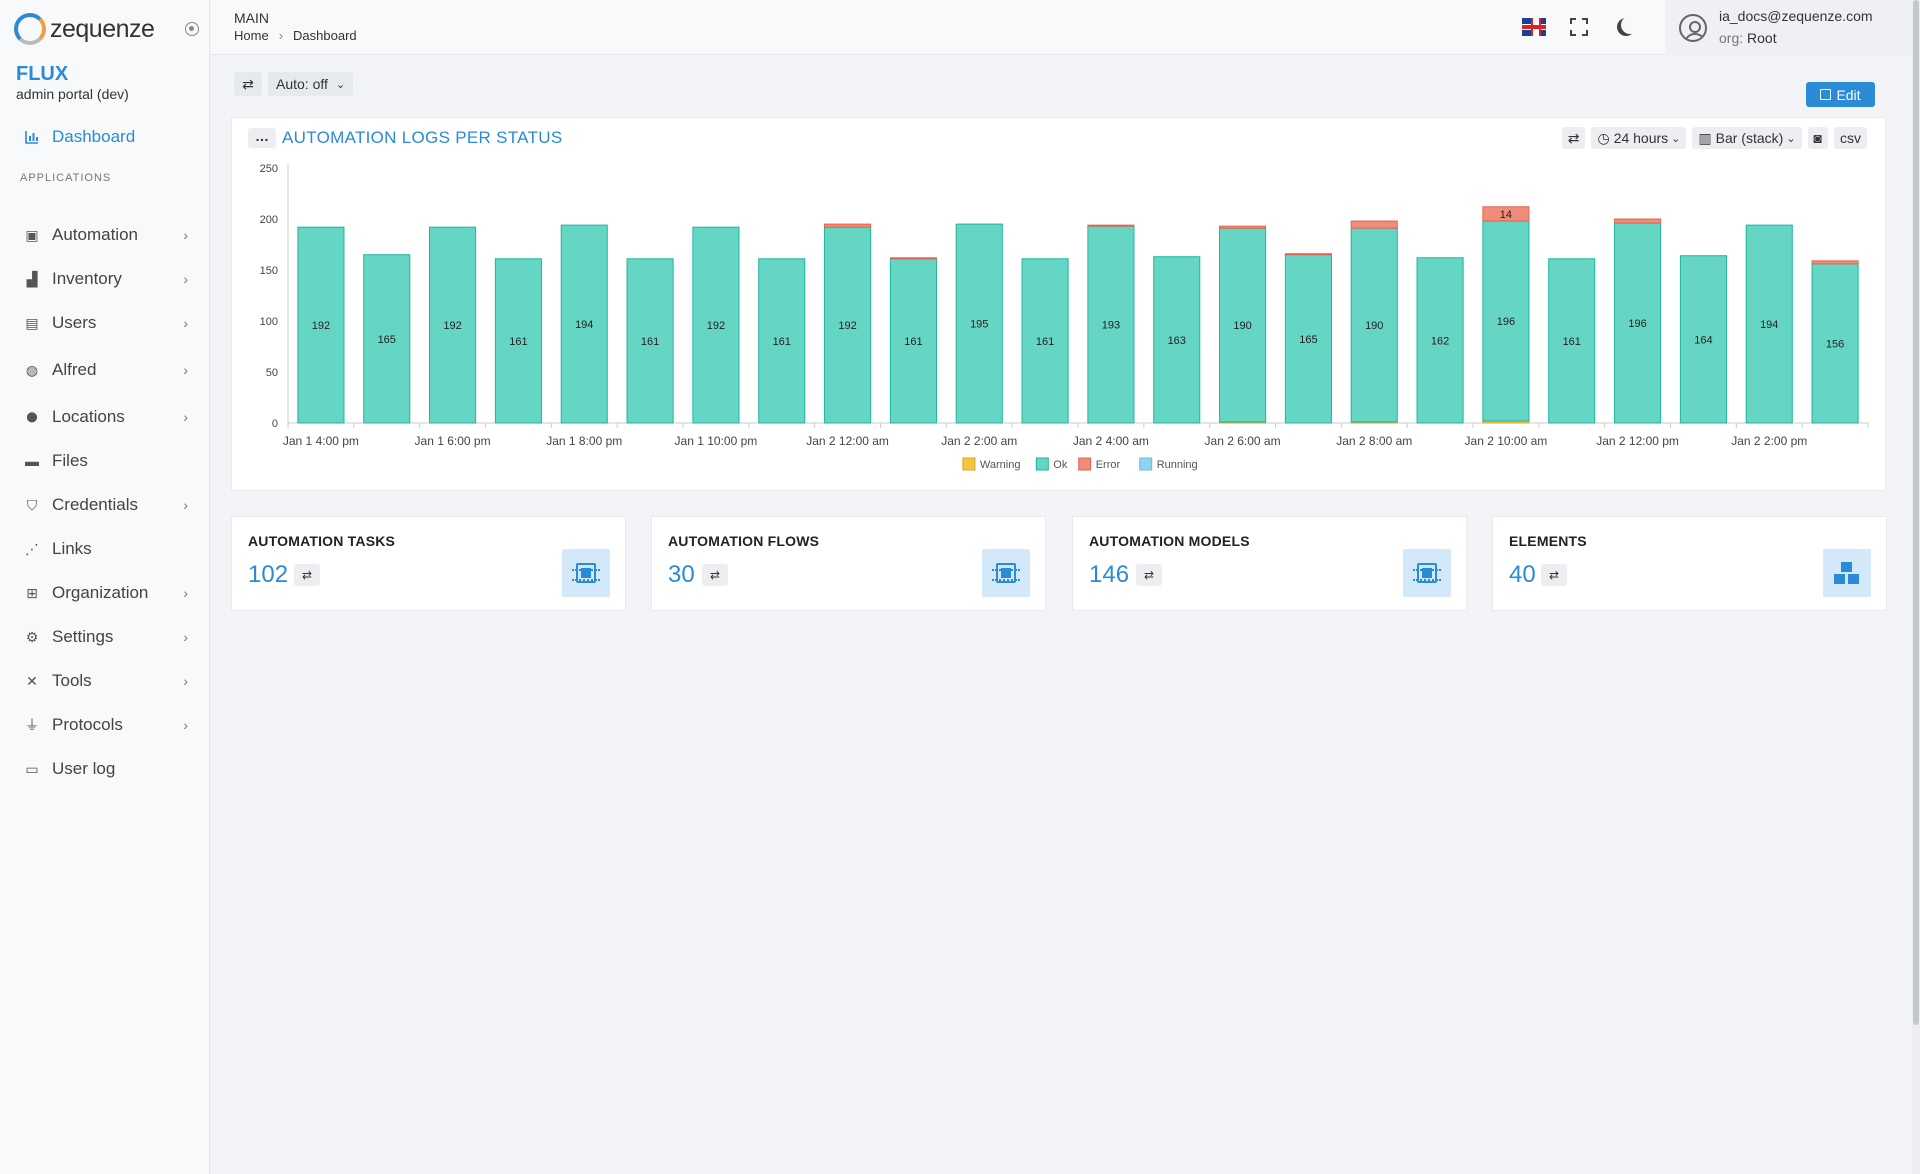  I want to click on x-tick-label: Jan 1 6:00 pm, so click(453, 441).